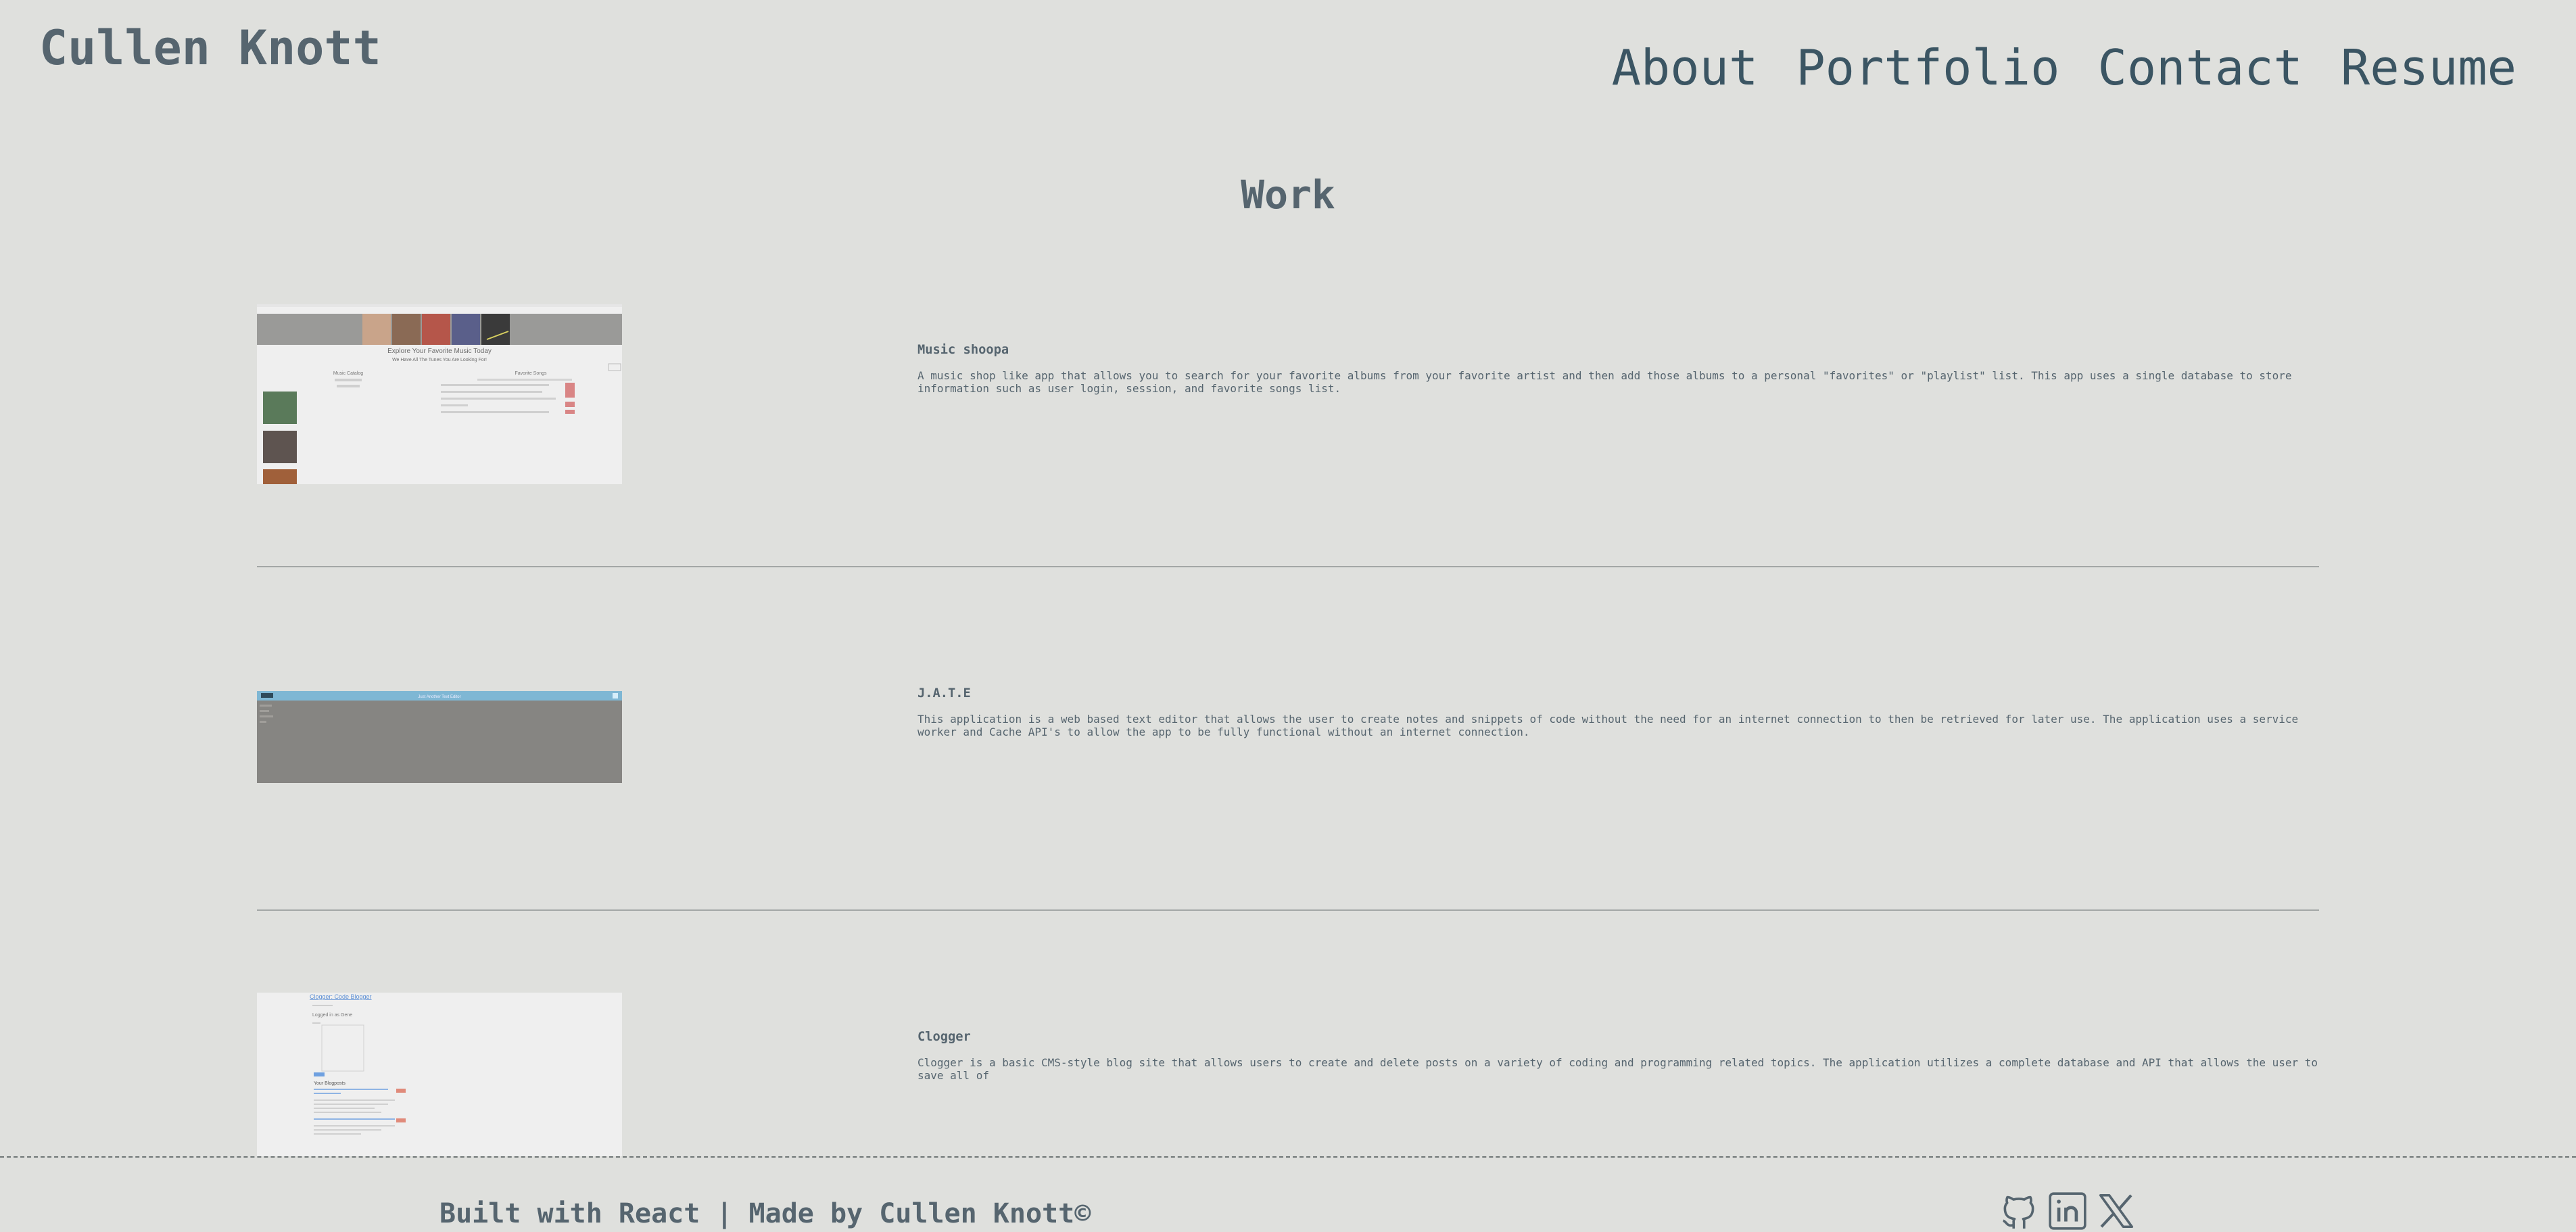  Describe the element at coordinates (531, 373) in the screenshot. I see `thumb-col-right-title: Favorite Songs` at that location.